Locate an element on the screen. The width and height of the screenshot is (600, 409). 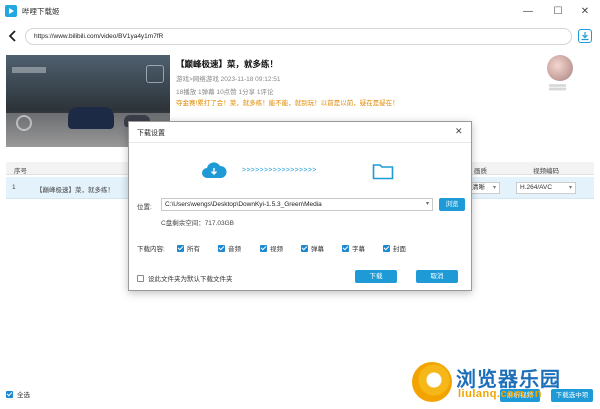
video-meta: 游戏>网络游戏 2023-11-18 09:12:51 is located at coordinates (228, 79).